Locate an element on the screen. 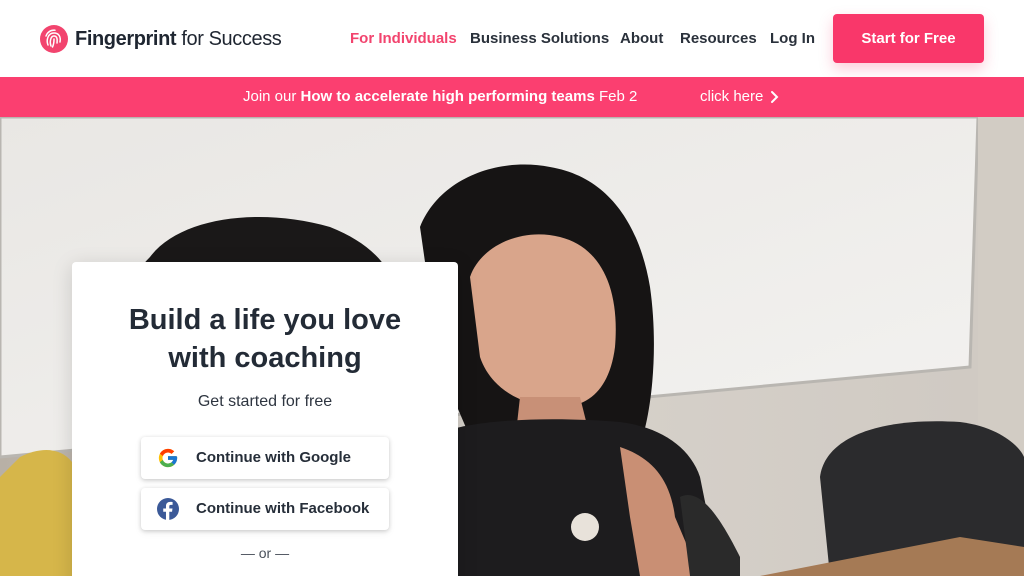 The height and width of the screenshot is (576, 1024). google-icon is located at coordinates (168, 458).